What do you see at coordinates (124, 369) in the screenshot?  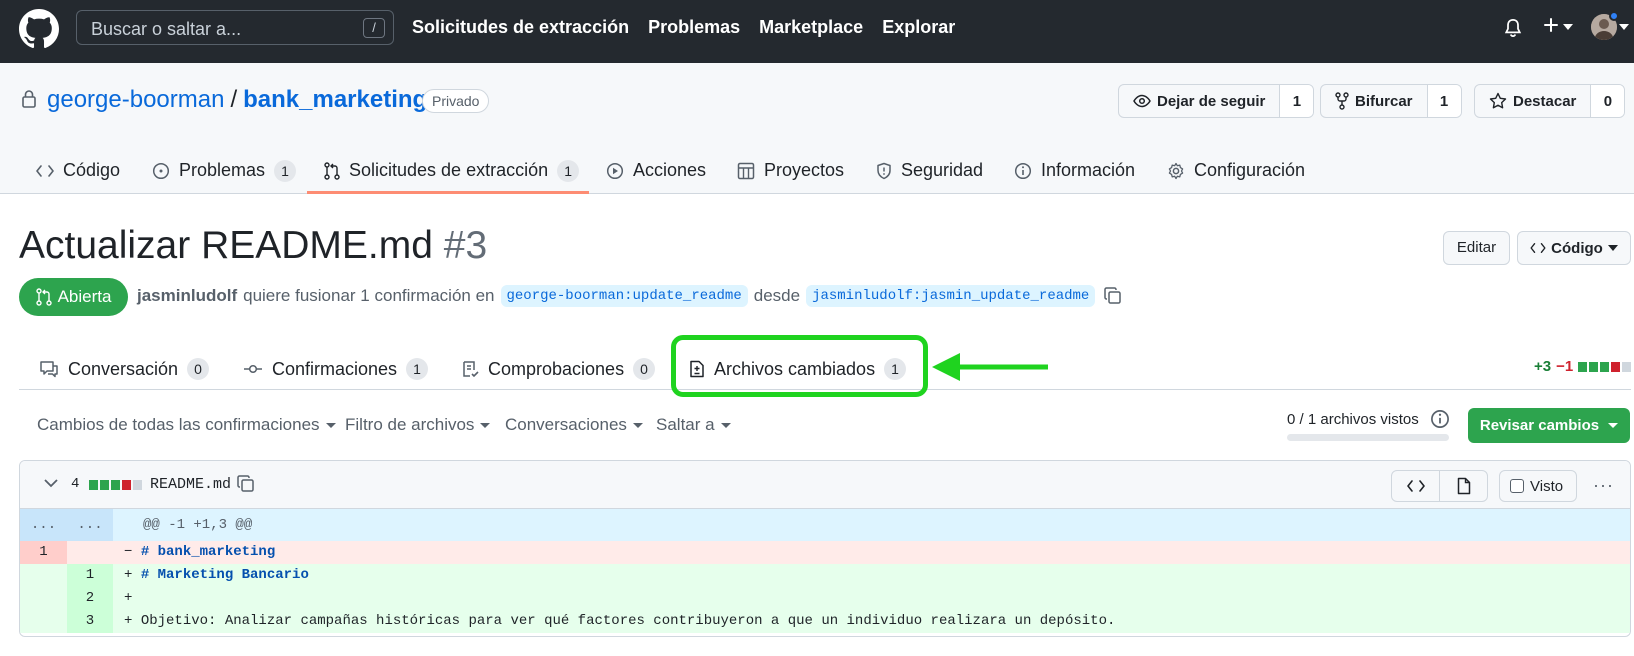 I see `tab-conversation: Conversación 0` at bounding box center [124, 369].